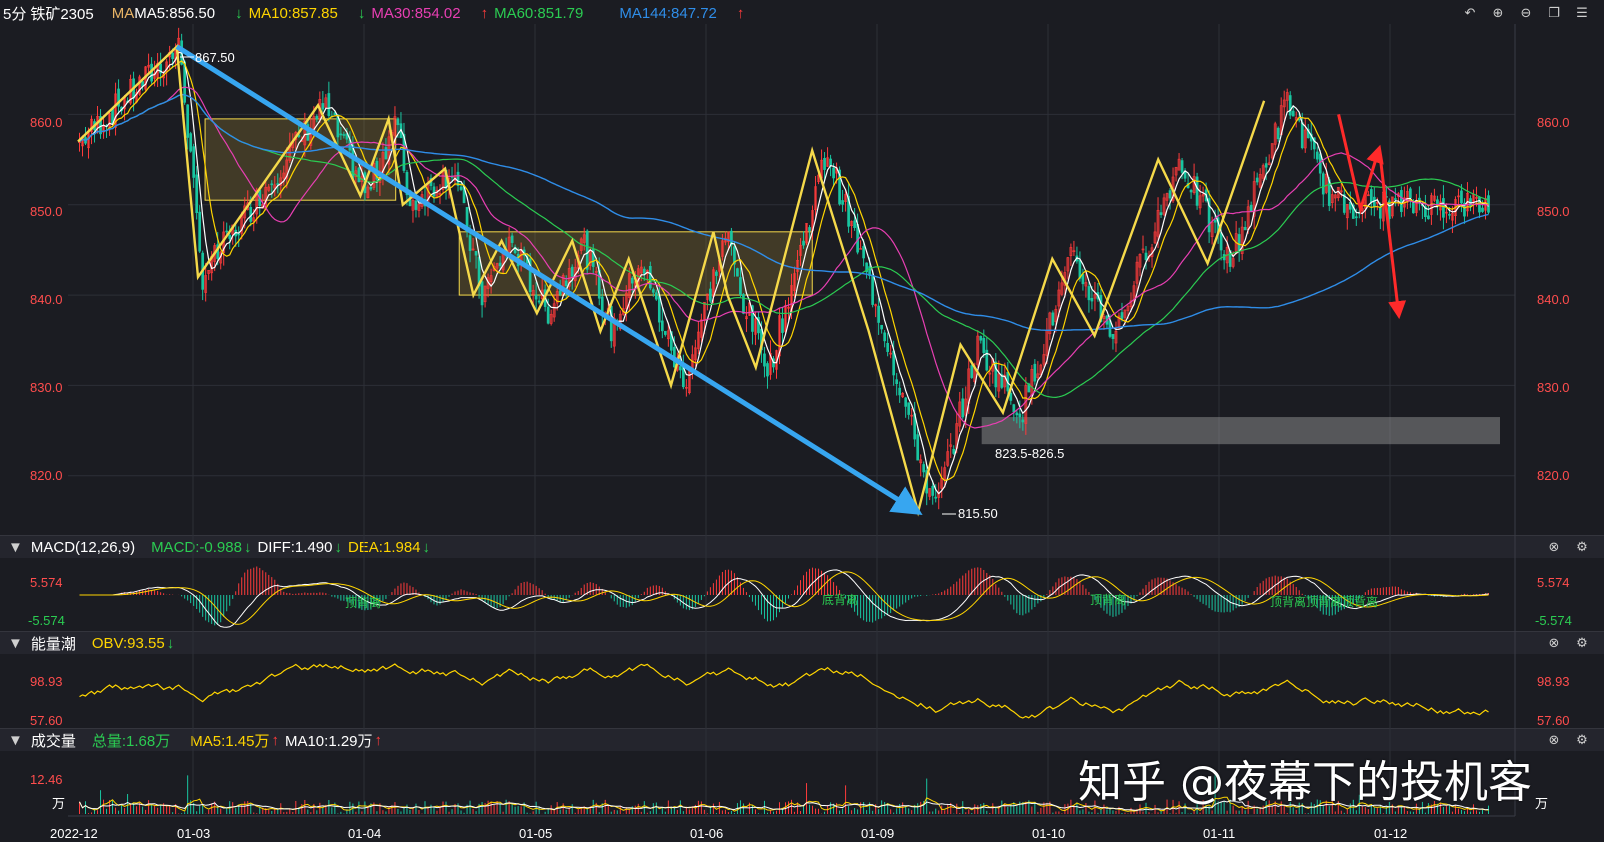 The width and height of the screenshot is (1604, 842). Describe the element at coordinates (1470, 13) in the screenshot. I see `undo-icon: ↶` at that location.